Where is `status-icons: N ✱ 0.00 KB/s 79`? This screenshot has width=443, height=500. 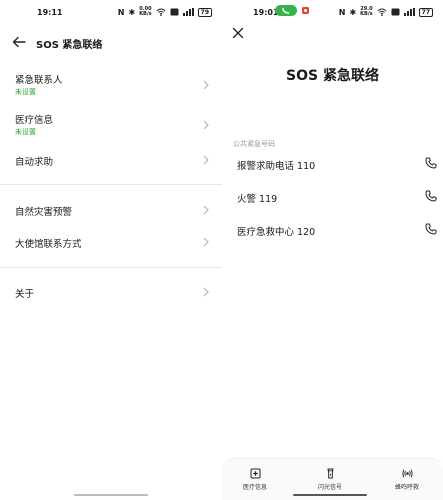 status-icons: N ✱ 0.00 KB/s 79 is located at coordinates (165, 12).